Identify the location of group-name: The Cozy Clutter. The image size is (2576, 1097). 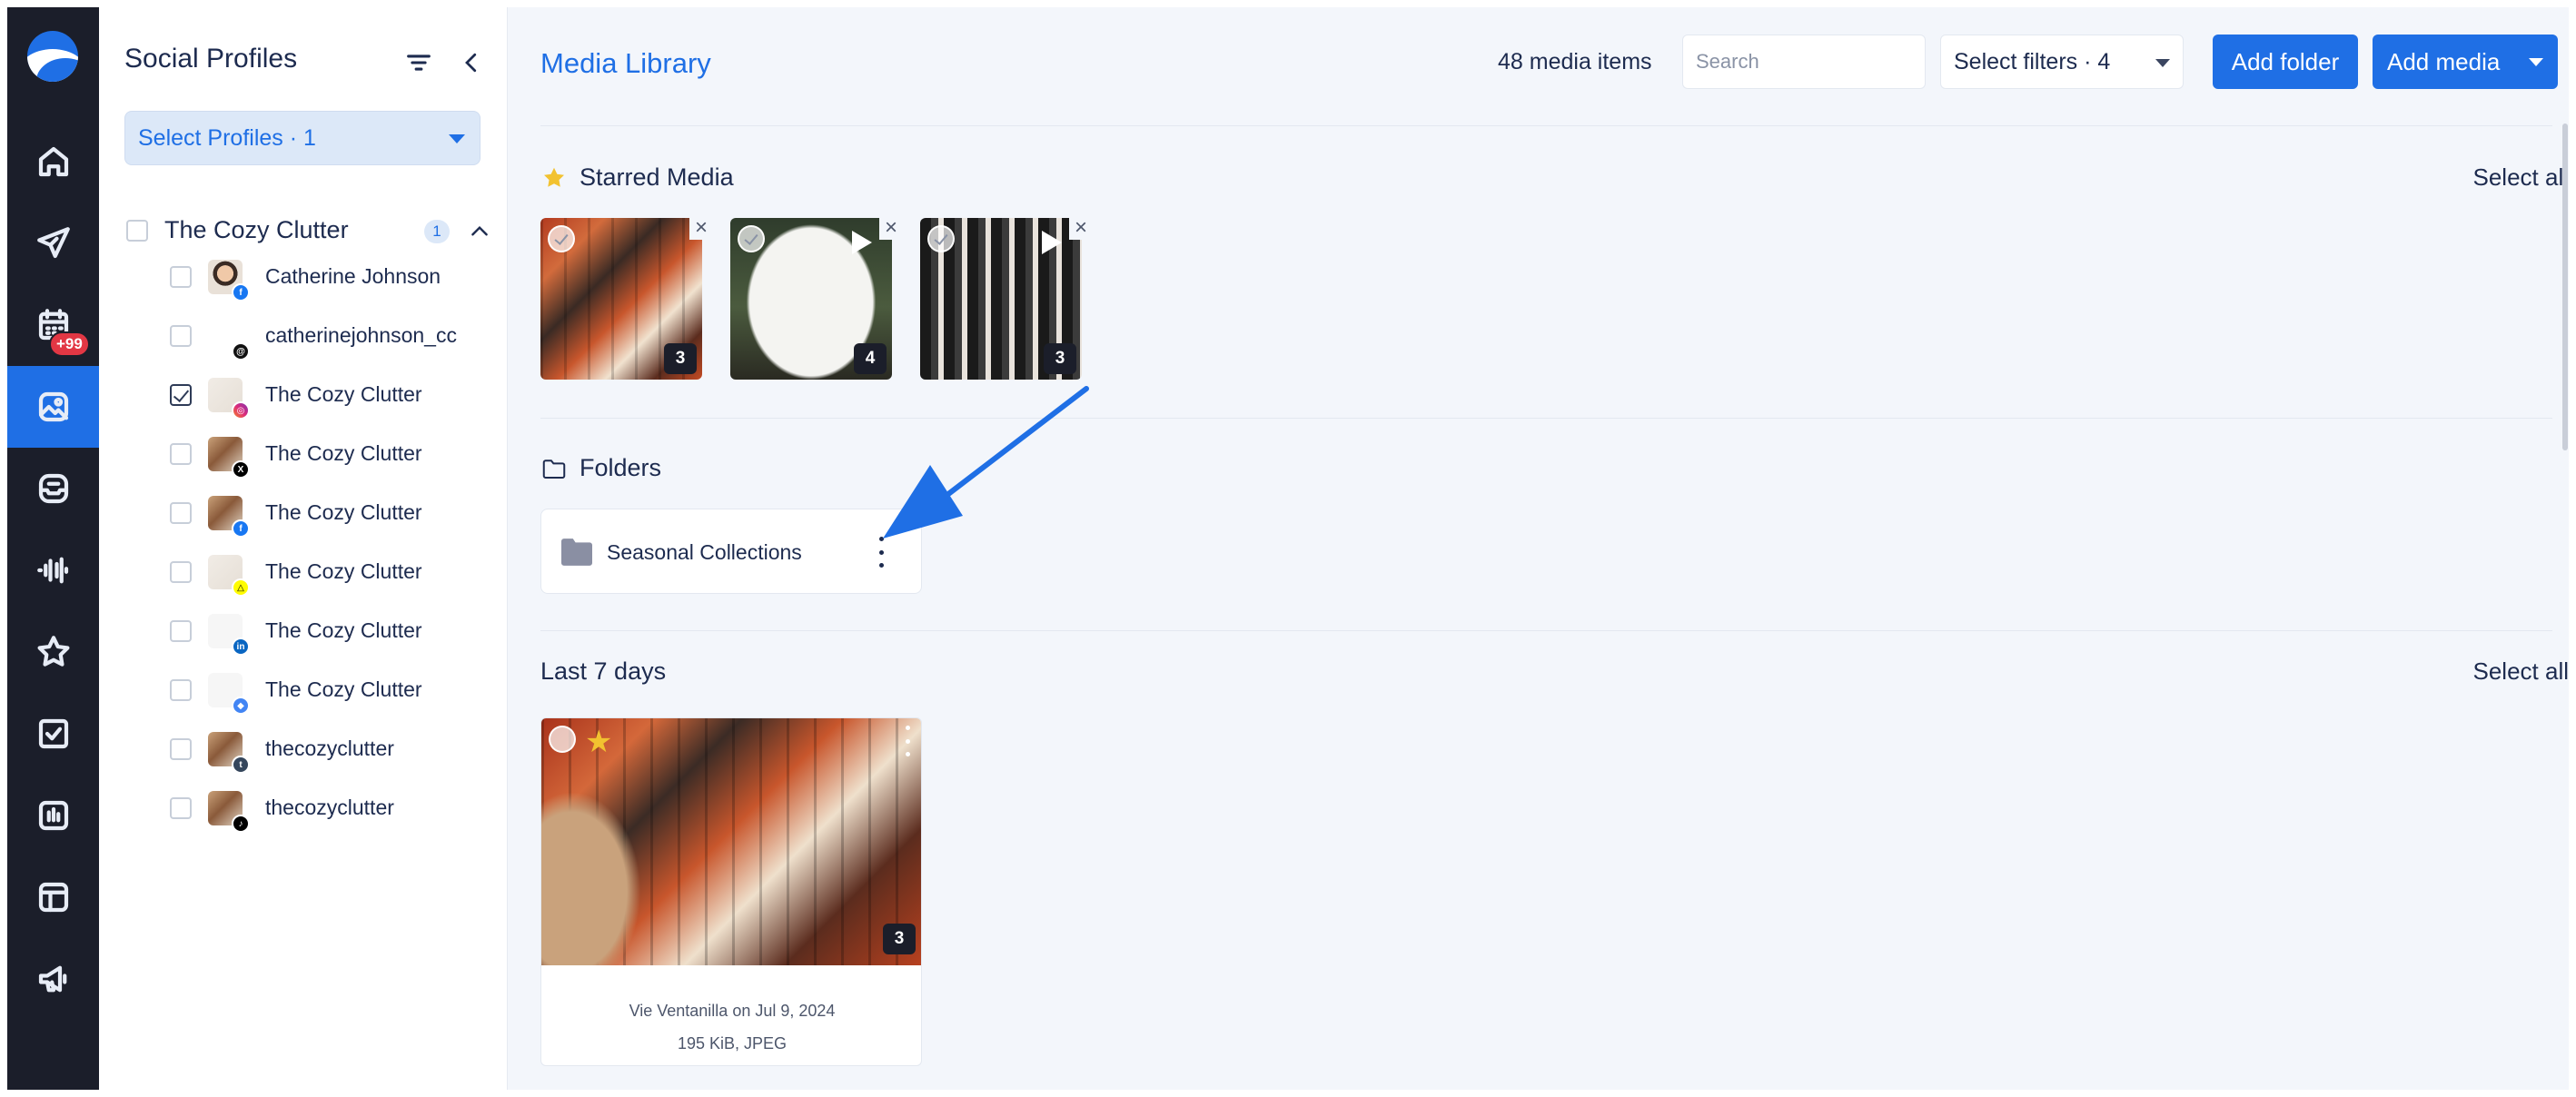
(256, 229).